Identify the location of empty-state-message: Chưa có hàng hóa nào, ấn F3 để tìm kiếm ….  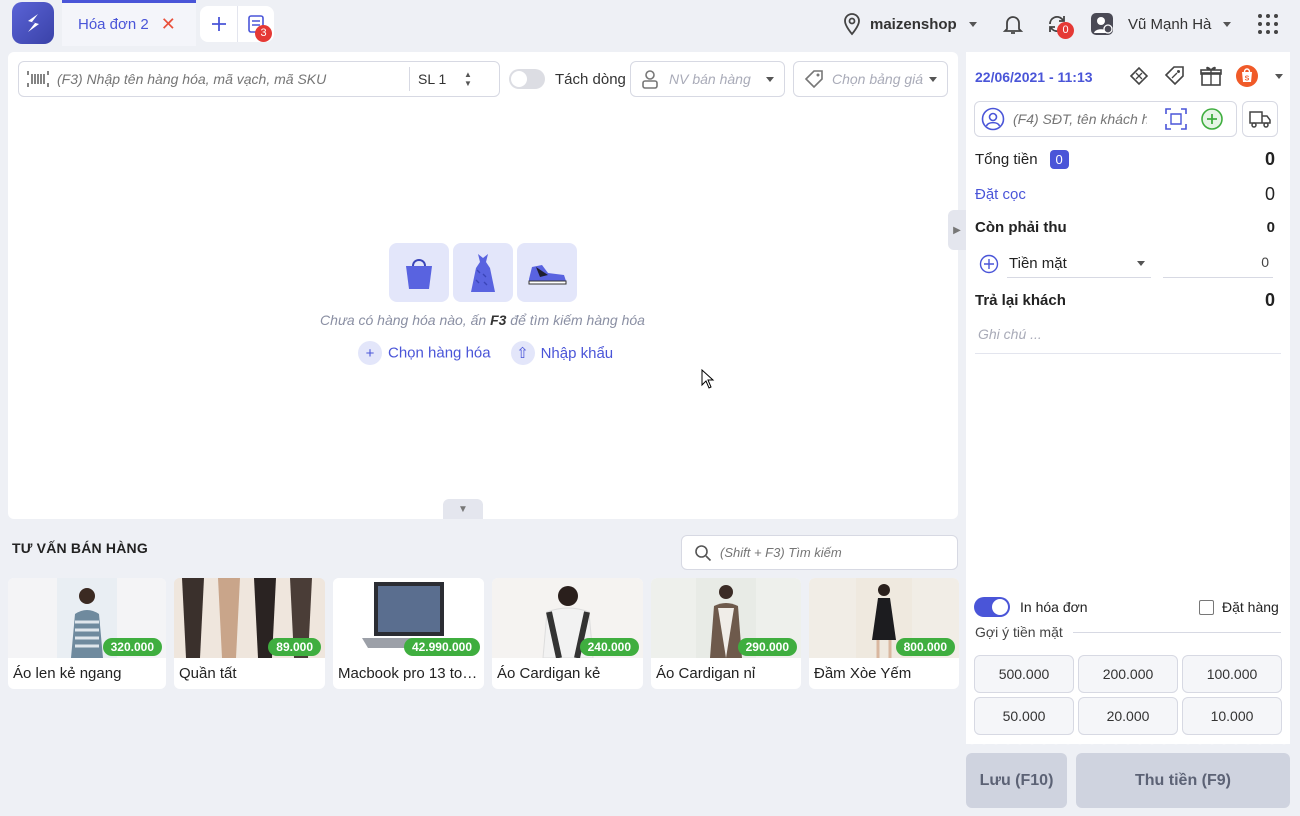
(482, 320).